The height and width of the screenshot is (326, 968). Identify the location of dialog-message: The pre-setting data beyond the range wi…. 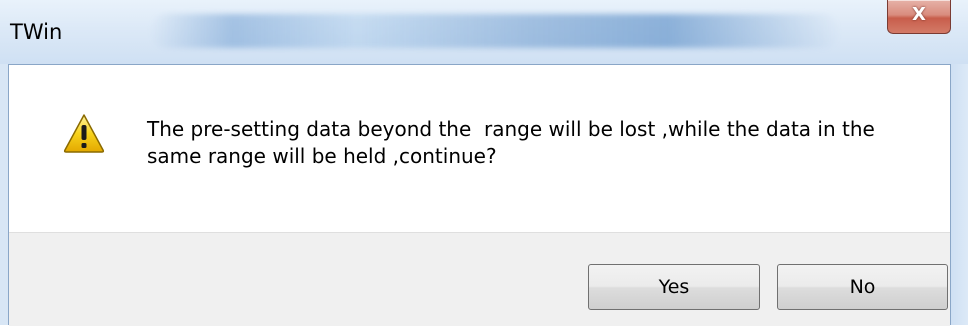
(542, 143).